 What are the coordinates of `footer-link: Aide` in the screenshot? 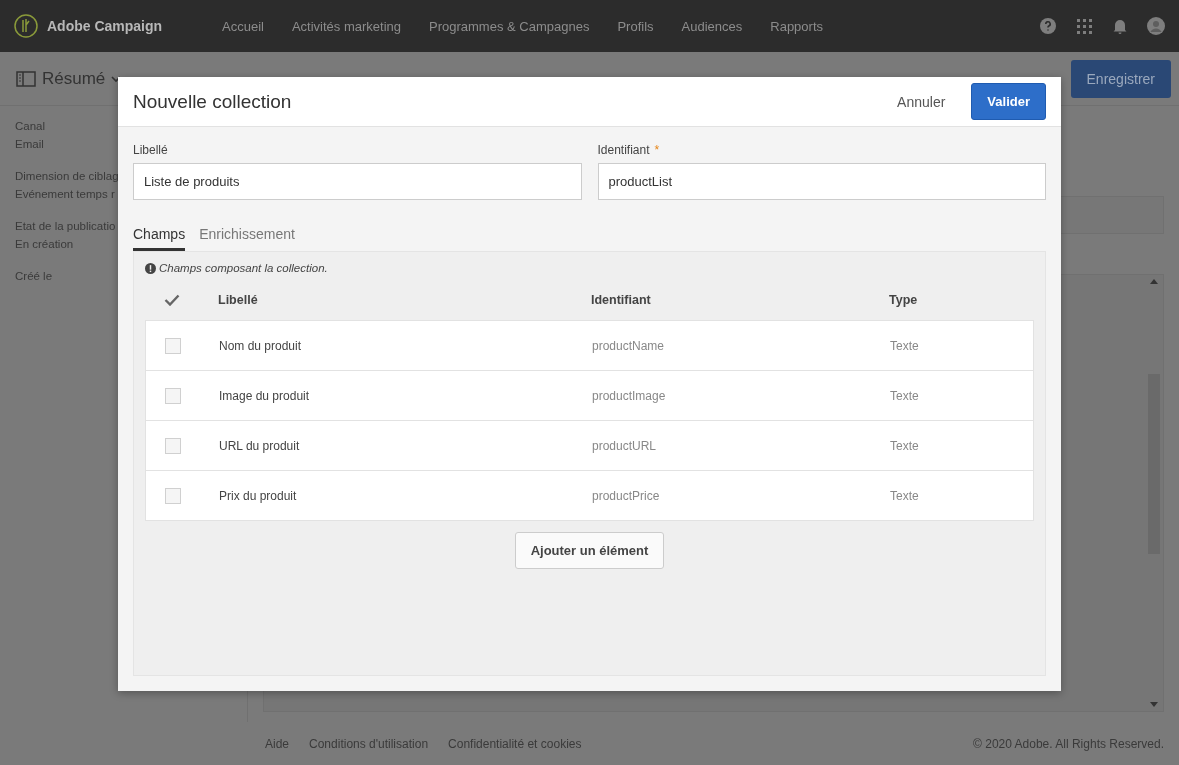 It's located at (277, 743).